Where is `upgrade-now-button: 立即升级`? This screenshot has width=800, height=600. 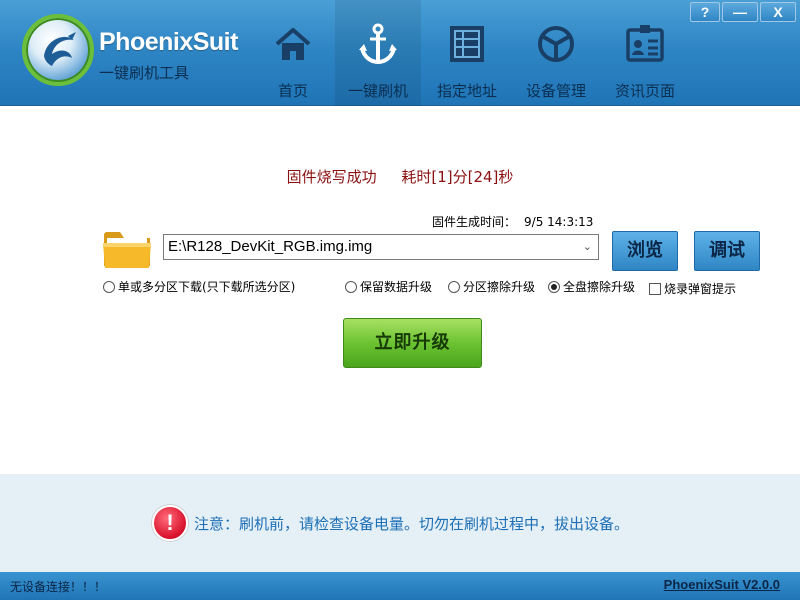
upgrade-now-button: 立即升级 is located at coordinates (412, 343).